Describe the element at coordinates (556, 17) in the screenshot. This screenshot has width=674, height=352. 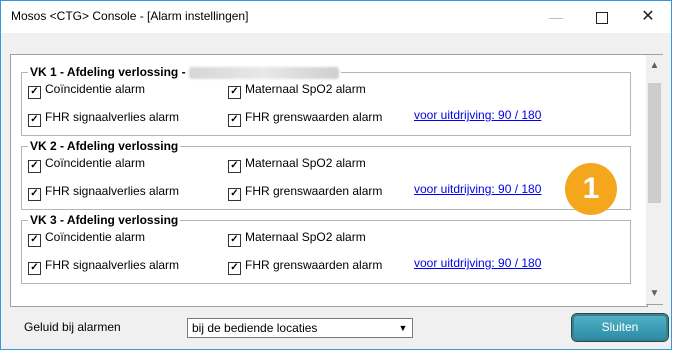
I see `minimize-button: —` at that location.